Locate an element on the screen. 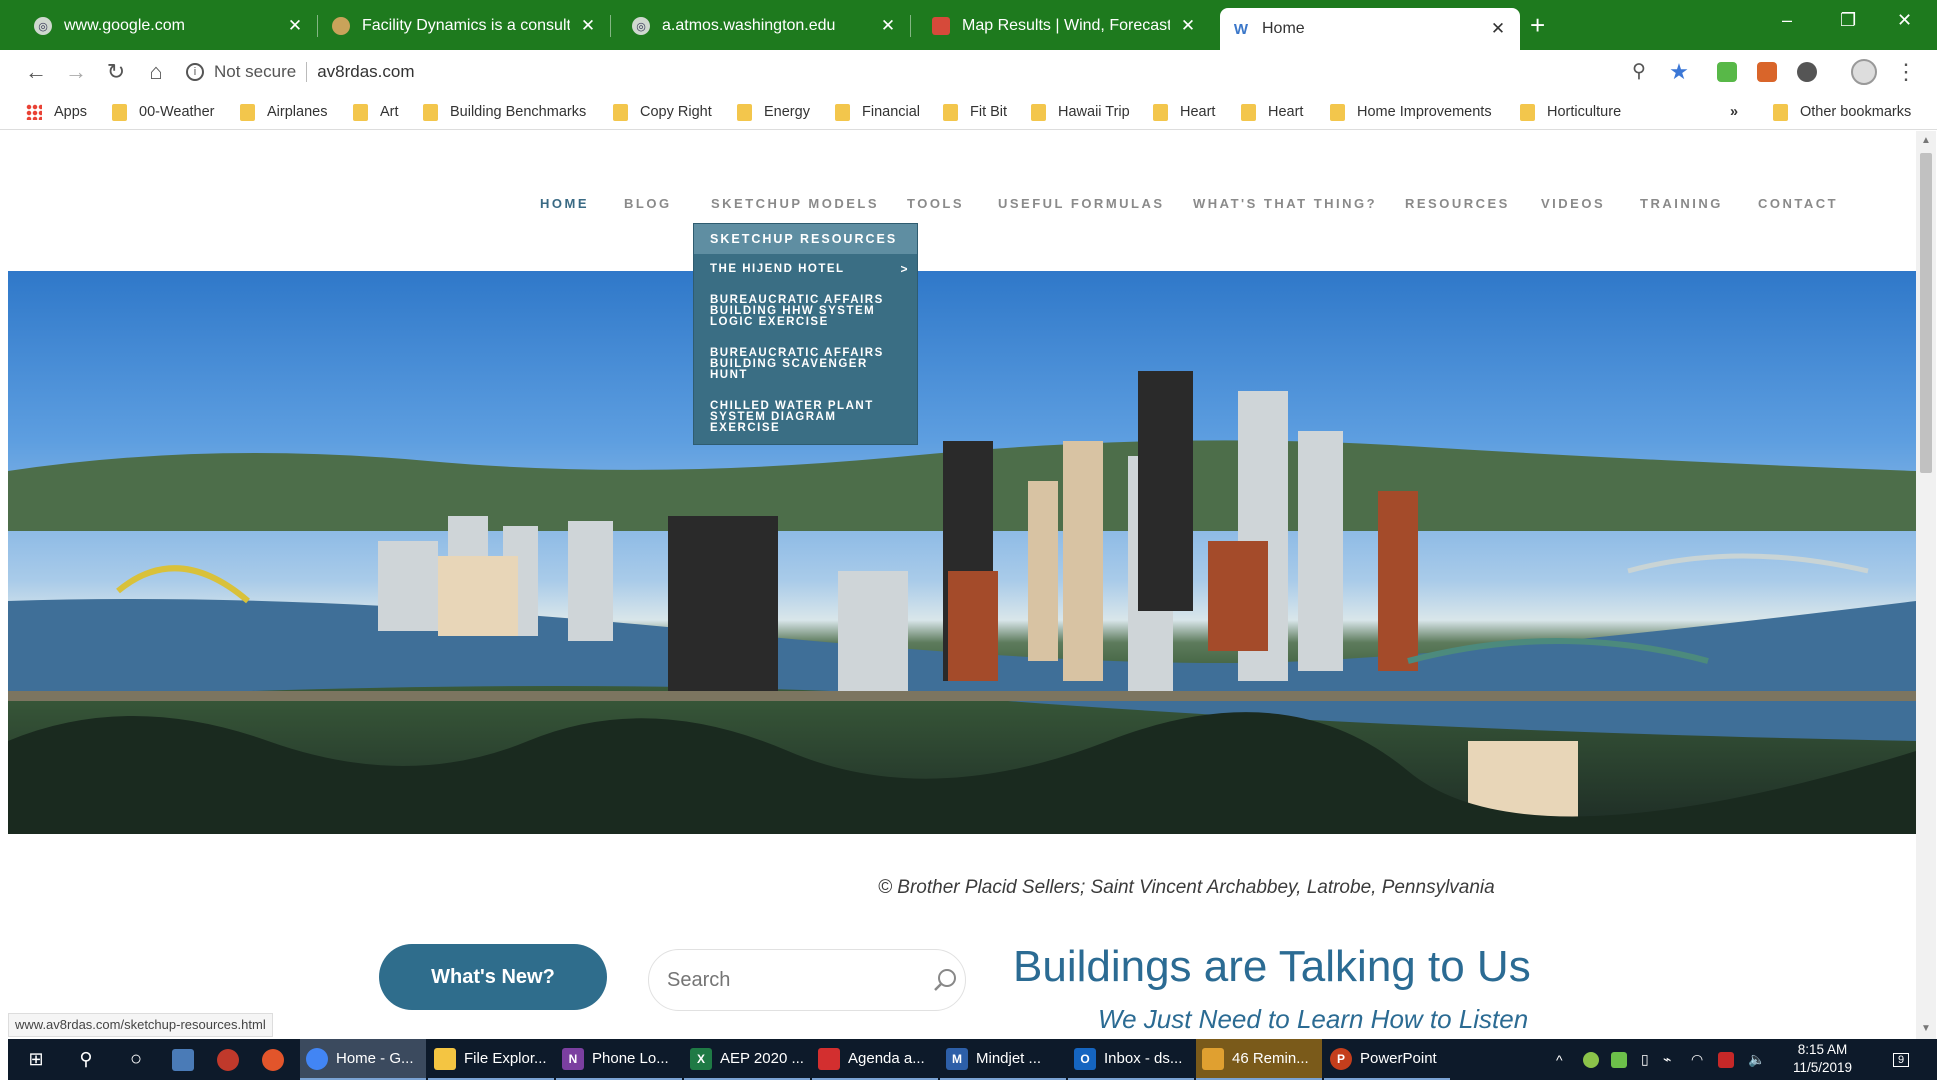  bookmark-folder: Horticulture is located at coordinates (1570, 112).